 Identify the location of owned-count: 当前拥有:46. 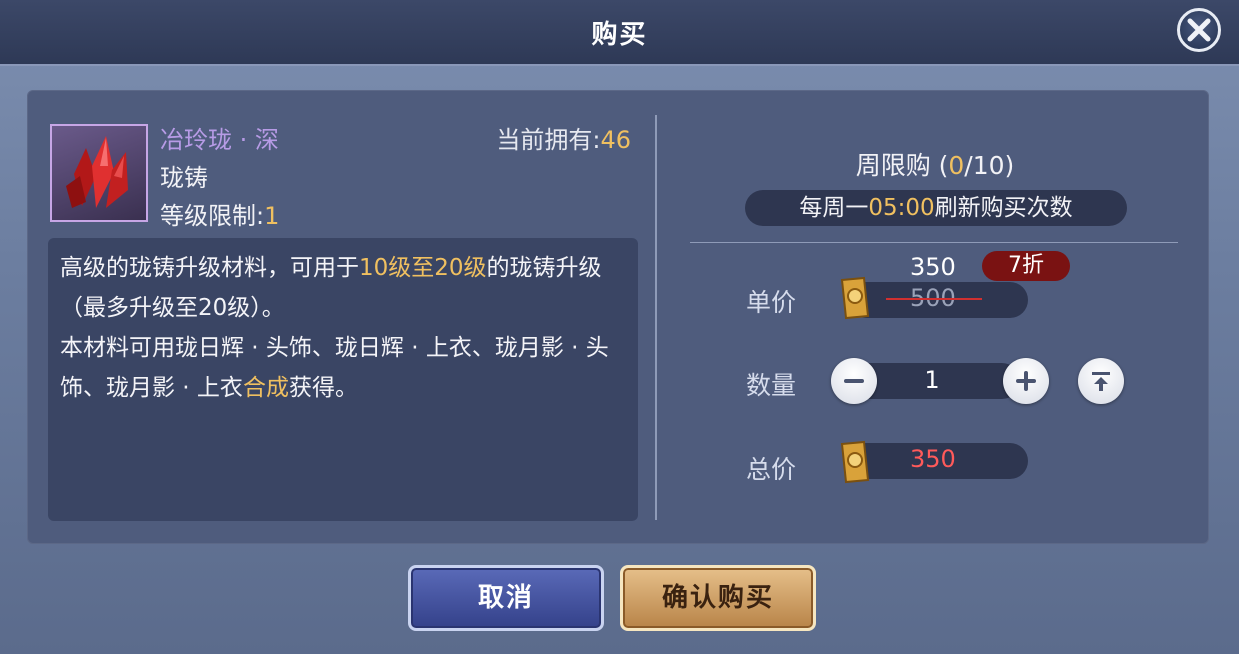
(563, 137).